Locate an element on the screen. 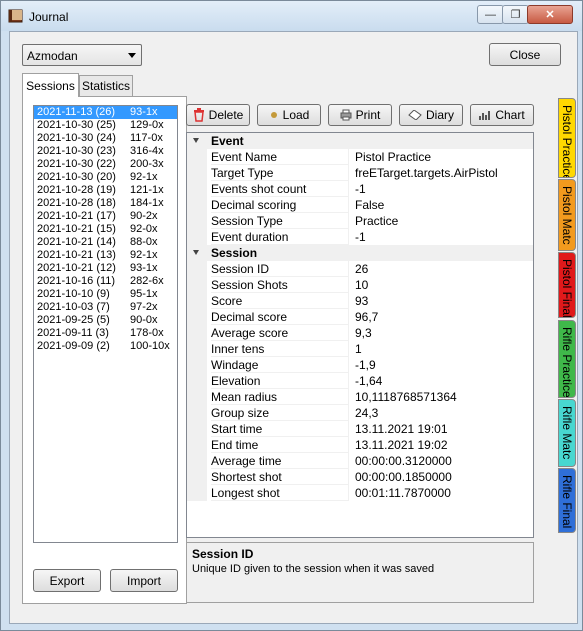 This screenshot has height=631, width=583. tab-statistics: Statistics is located at coordinates (106, 85).